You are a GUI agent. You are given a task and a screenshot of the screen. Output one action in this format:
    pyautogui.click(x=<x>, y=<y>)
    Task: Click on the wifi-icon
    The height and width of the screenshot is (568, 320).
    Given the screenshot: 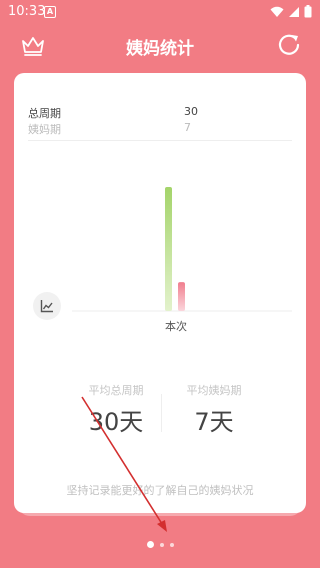 What is the action you would take?
    pyautogui.click(x=277, y=11)
    